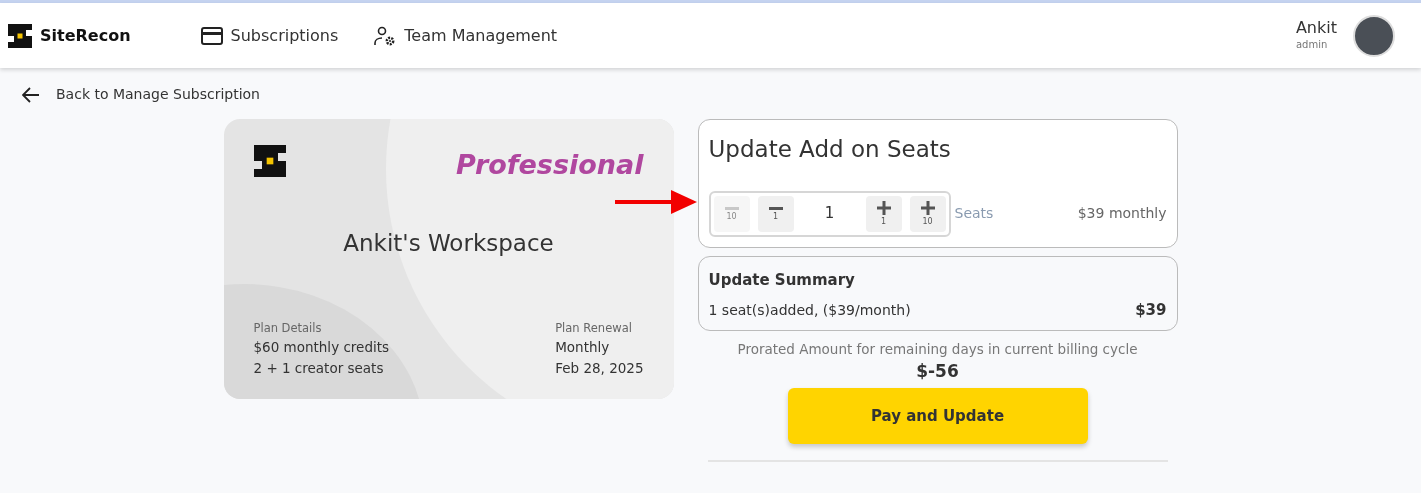 The width and height of the screenshot is (1421, 493). What do you see at coordinates (782, 280) in the screenshot?
I see `summary-title: Update Summary` at bounding box center [782, 280].